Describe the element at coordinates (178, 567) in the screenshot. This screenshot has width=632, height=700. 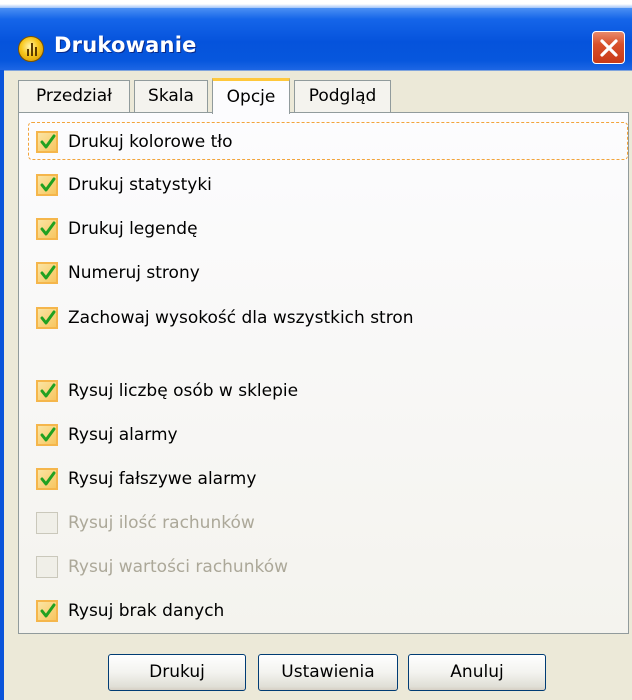
I see `option-label: Rysuj wartości rachunków` at that location.